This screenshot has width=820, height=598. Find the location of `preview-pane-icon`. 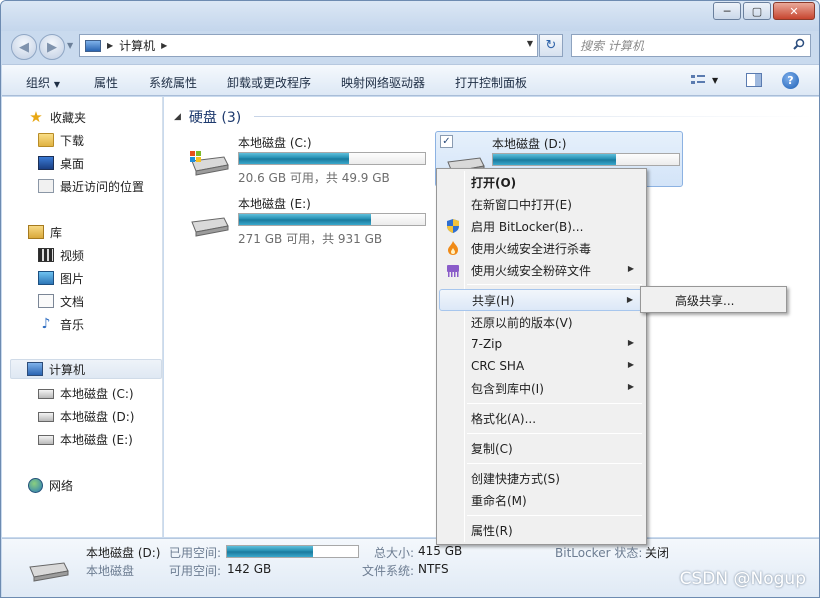

preview-pane-icon is located at coordinates (754, 80).